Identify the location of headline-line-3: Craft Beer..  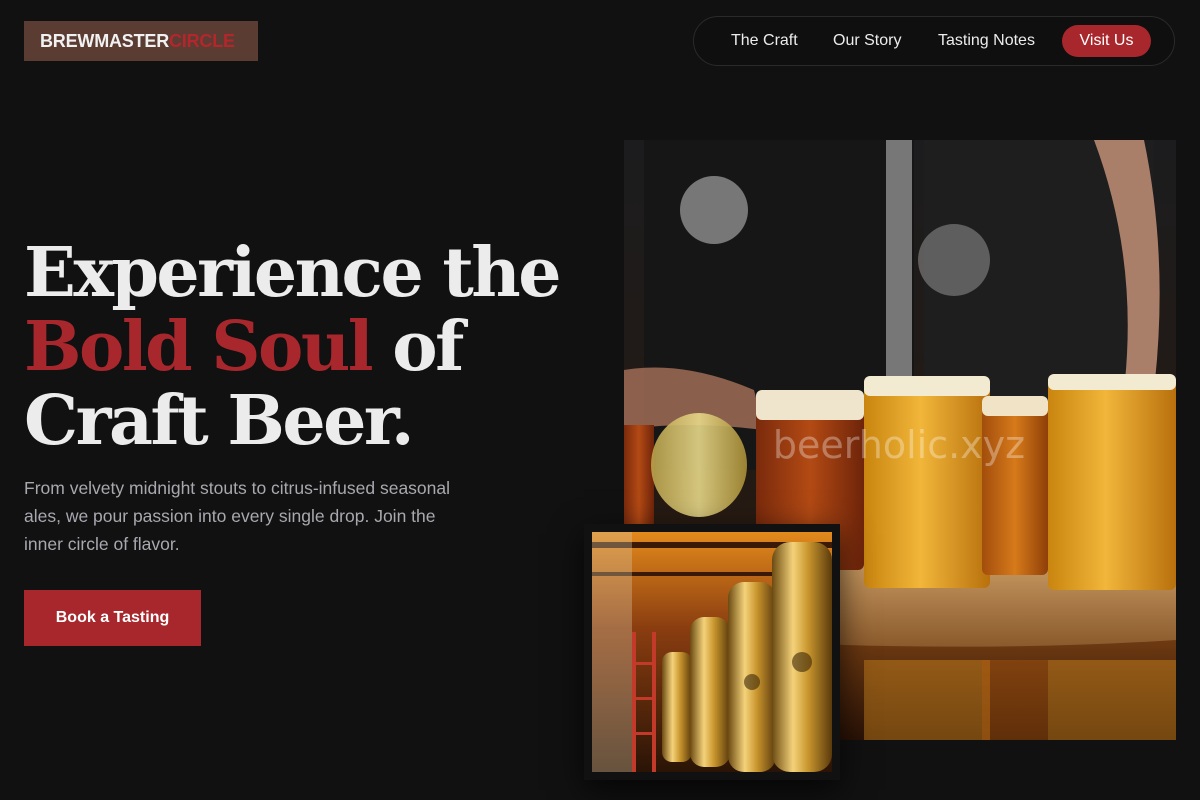
(219, 421).